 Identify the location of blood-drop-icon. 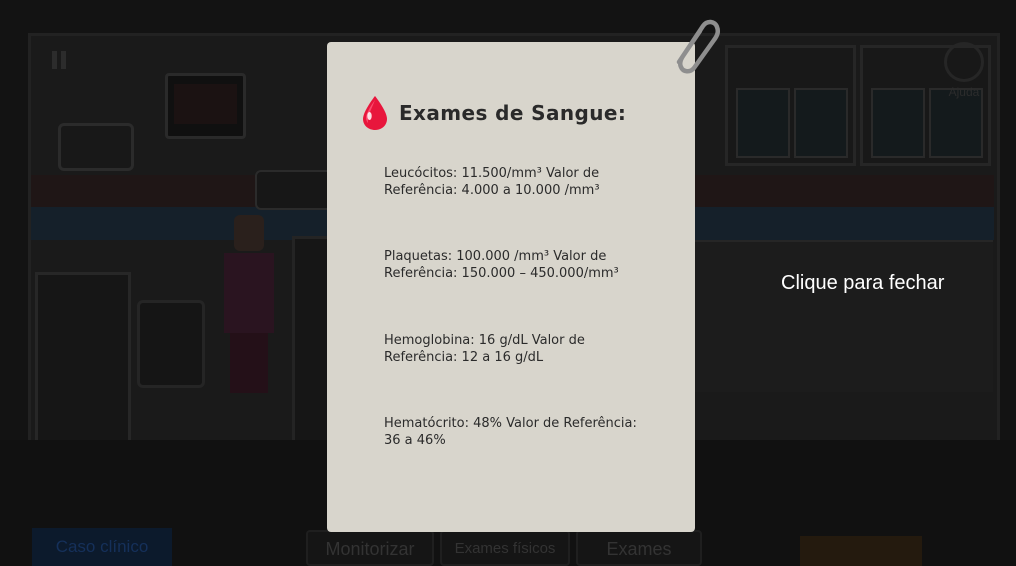
(375, 113).